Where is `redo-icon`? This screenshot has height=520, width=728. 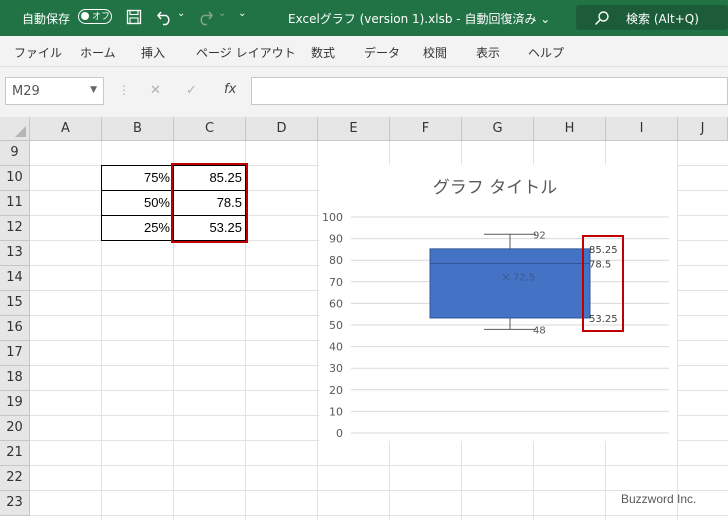
redo-icon is located at coordinates (206, 18).